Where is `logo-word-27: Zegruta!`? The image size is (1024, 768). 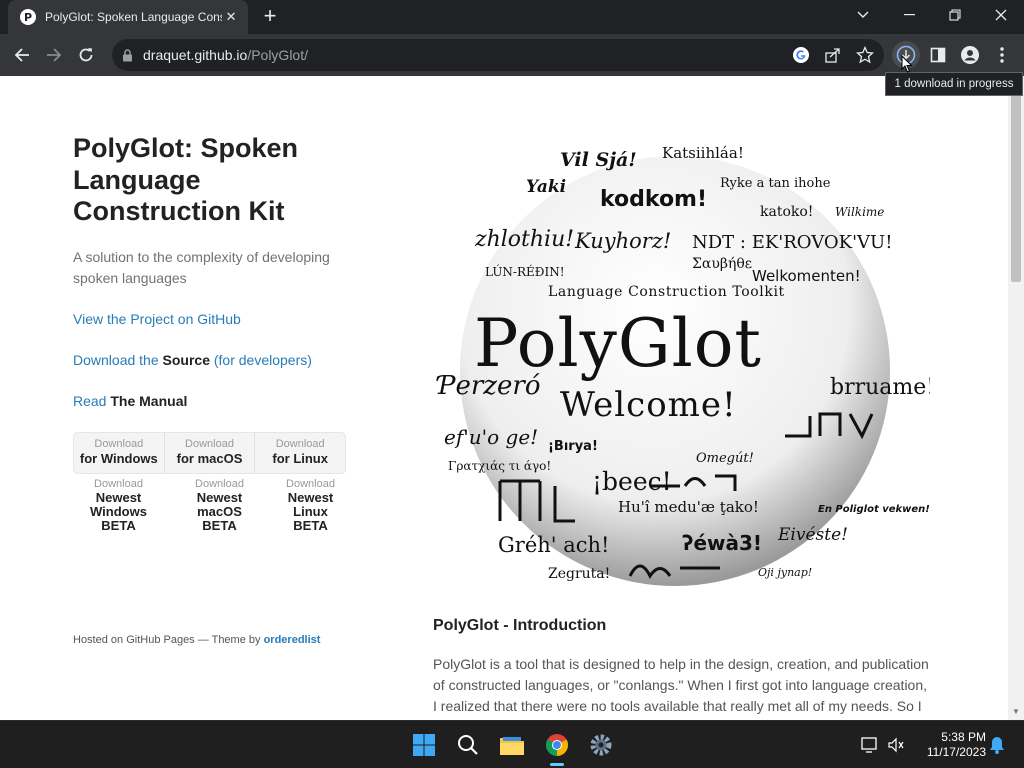
logo-word-27: Zegruta! is located at coordinates (579, 574).